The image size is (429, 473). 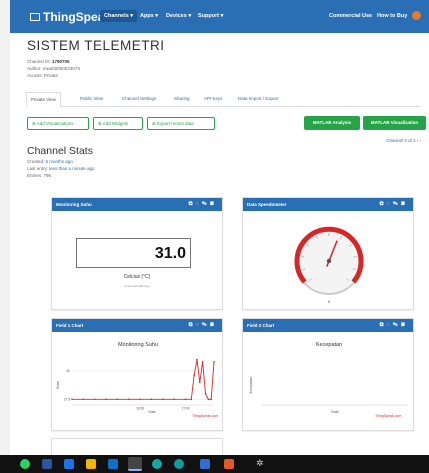 I want to click on chart-title: Kecepatan, so click(x=329, y=345).